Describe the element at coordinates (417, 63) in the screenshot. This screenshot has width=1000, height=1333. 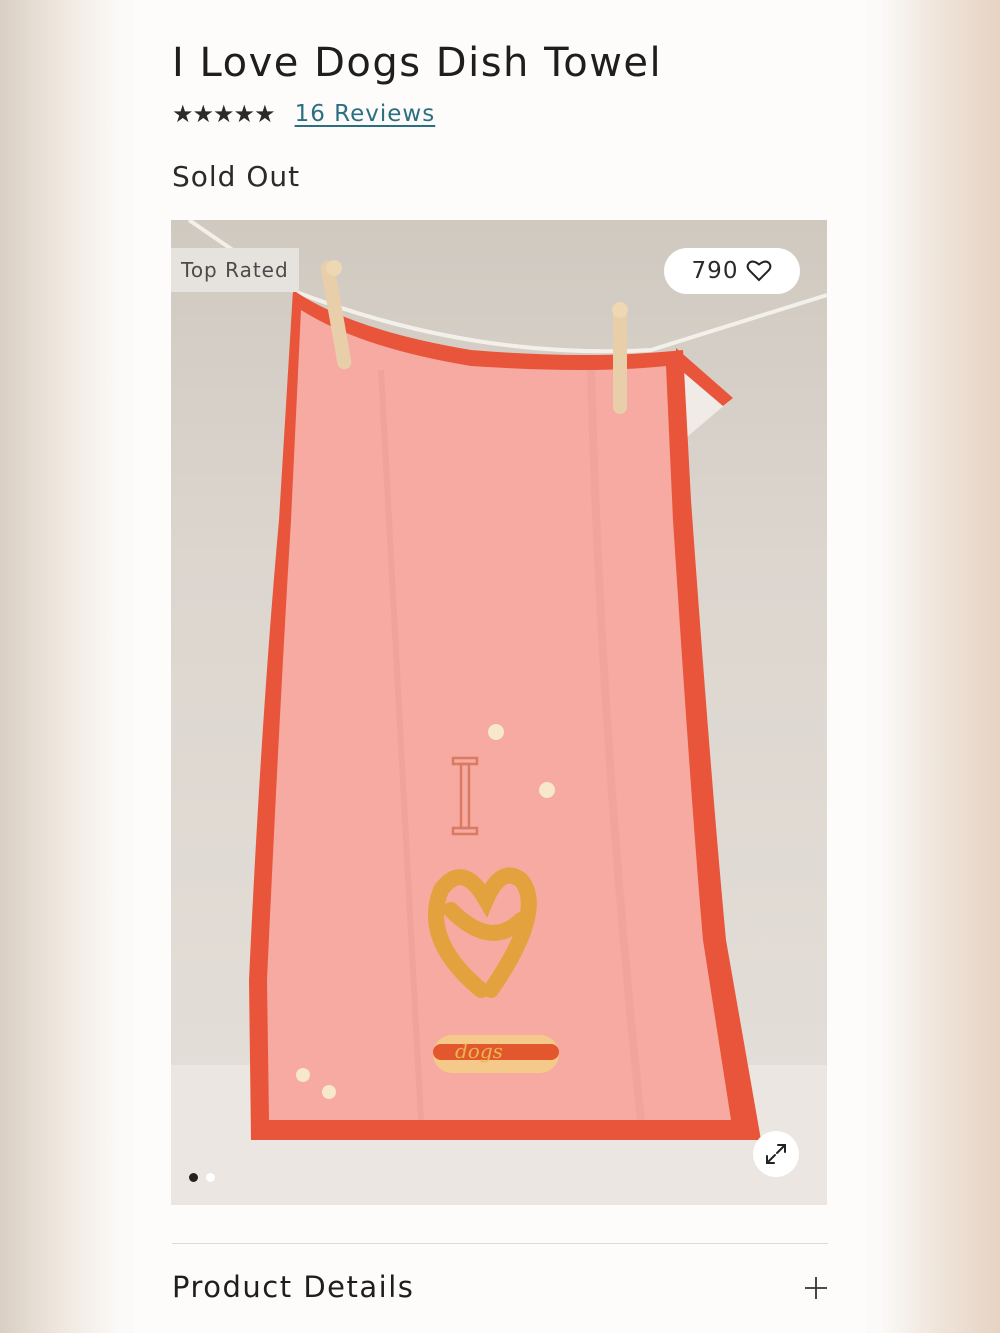
I see `product-title: I Love Dogs Dish Towel` at that location.